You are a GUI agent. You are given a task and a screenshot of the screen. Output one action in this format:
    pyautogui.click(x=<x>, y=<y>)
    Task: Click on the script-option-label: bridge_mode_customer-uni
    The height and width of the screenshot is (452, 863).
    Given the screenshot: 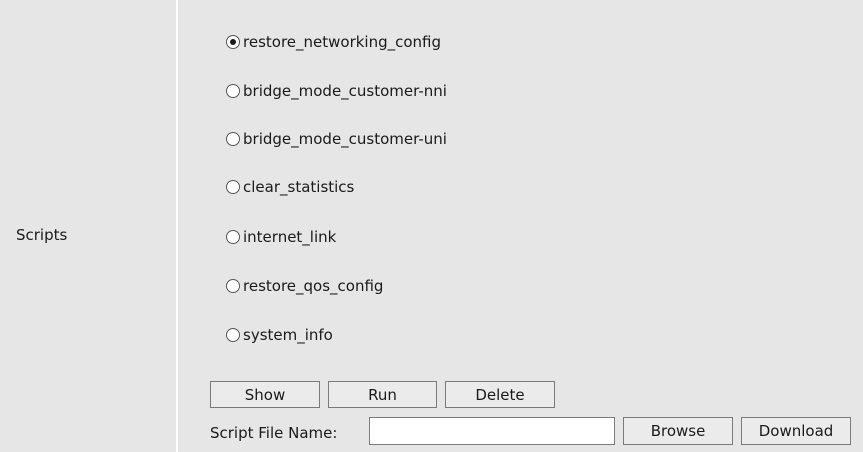 What is the action you would take?
    pyautogui.click(x=345, y=139)
    